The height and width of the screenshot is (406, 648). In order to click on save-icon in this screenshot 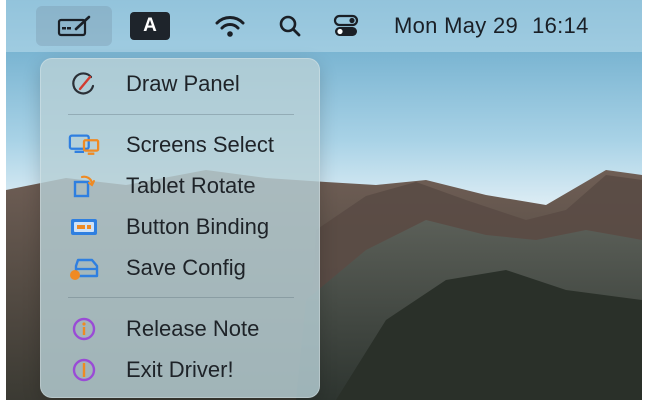, I will do `click(84, 268)`.